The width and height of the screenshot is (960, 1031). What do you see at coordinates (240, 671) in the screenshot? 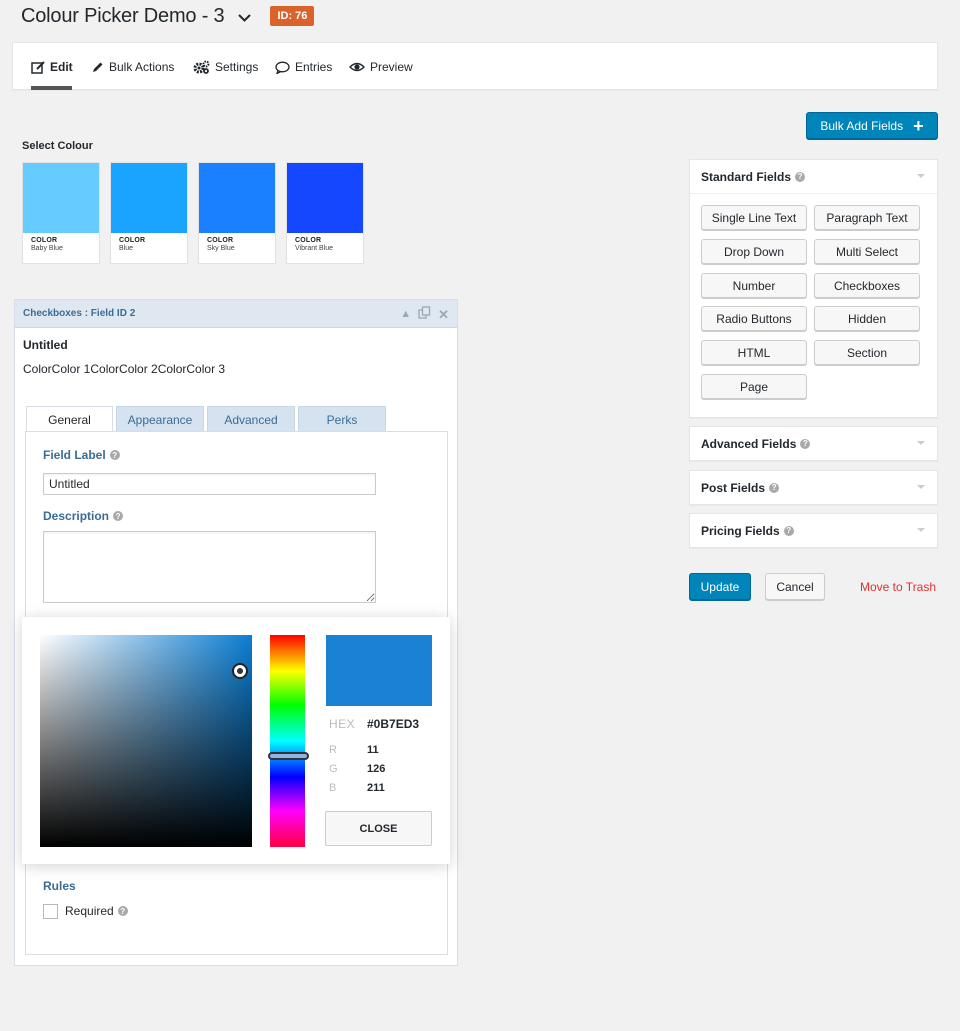
I see `saturation-cursor` at bounding box center [240, 671].